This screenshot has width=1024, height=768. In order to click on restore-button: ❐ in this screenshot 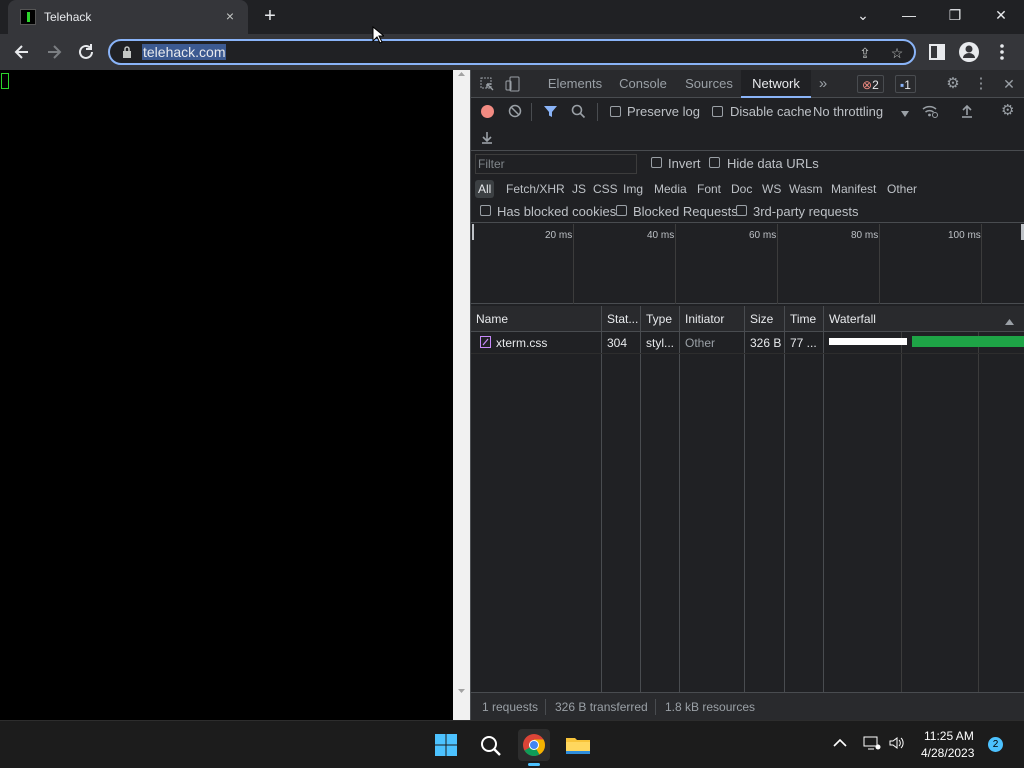, I will do `click(955, 15)`.